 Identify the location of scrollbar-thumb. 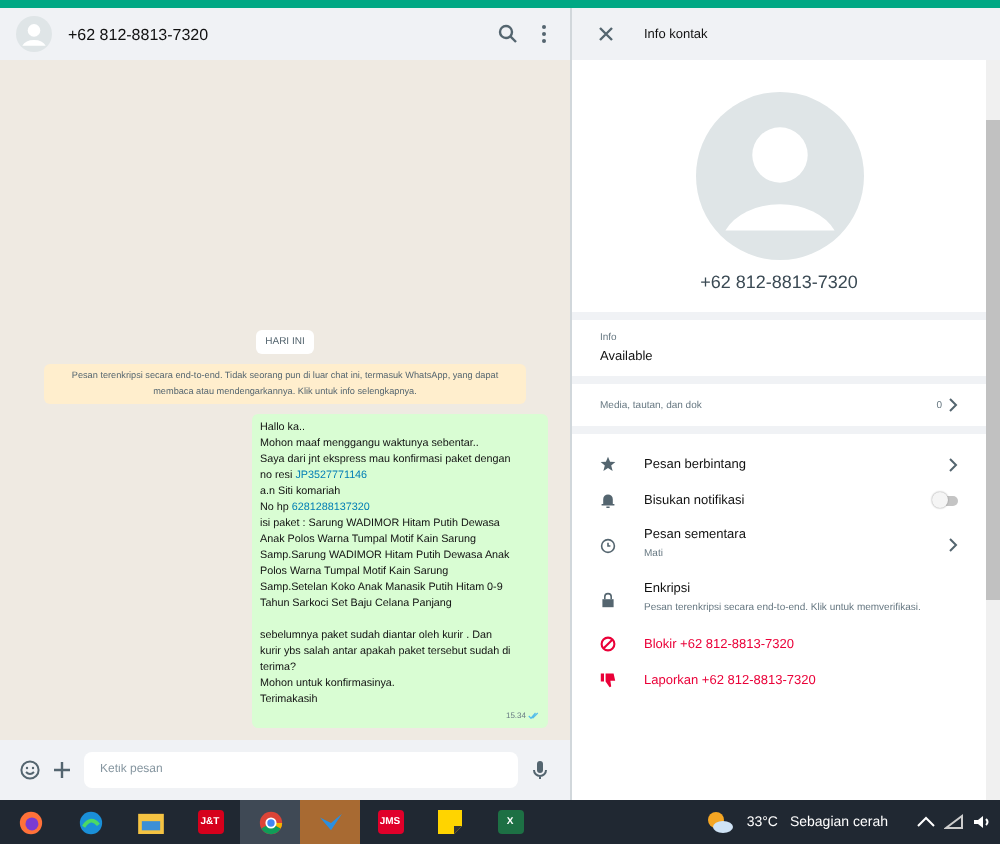
(993, 360).